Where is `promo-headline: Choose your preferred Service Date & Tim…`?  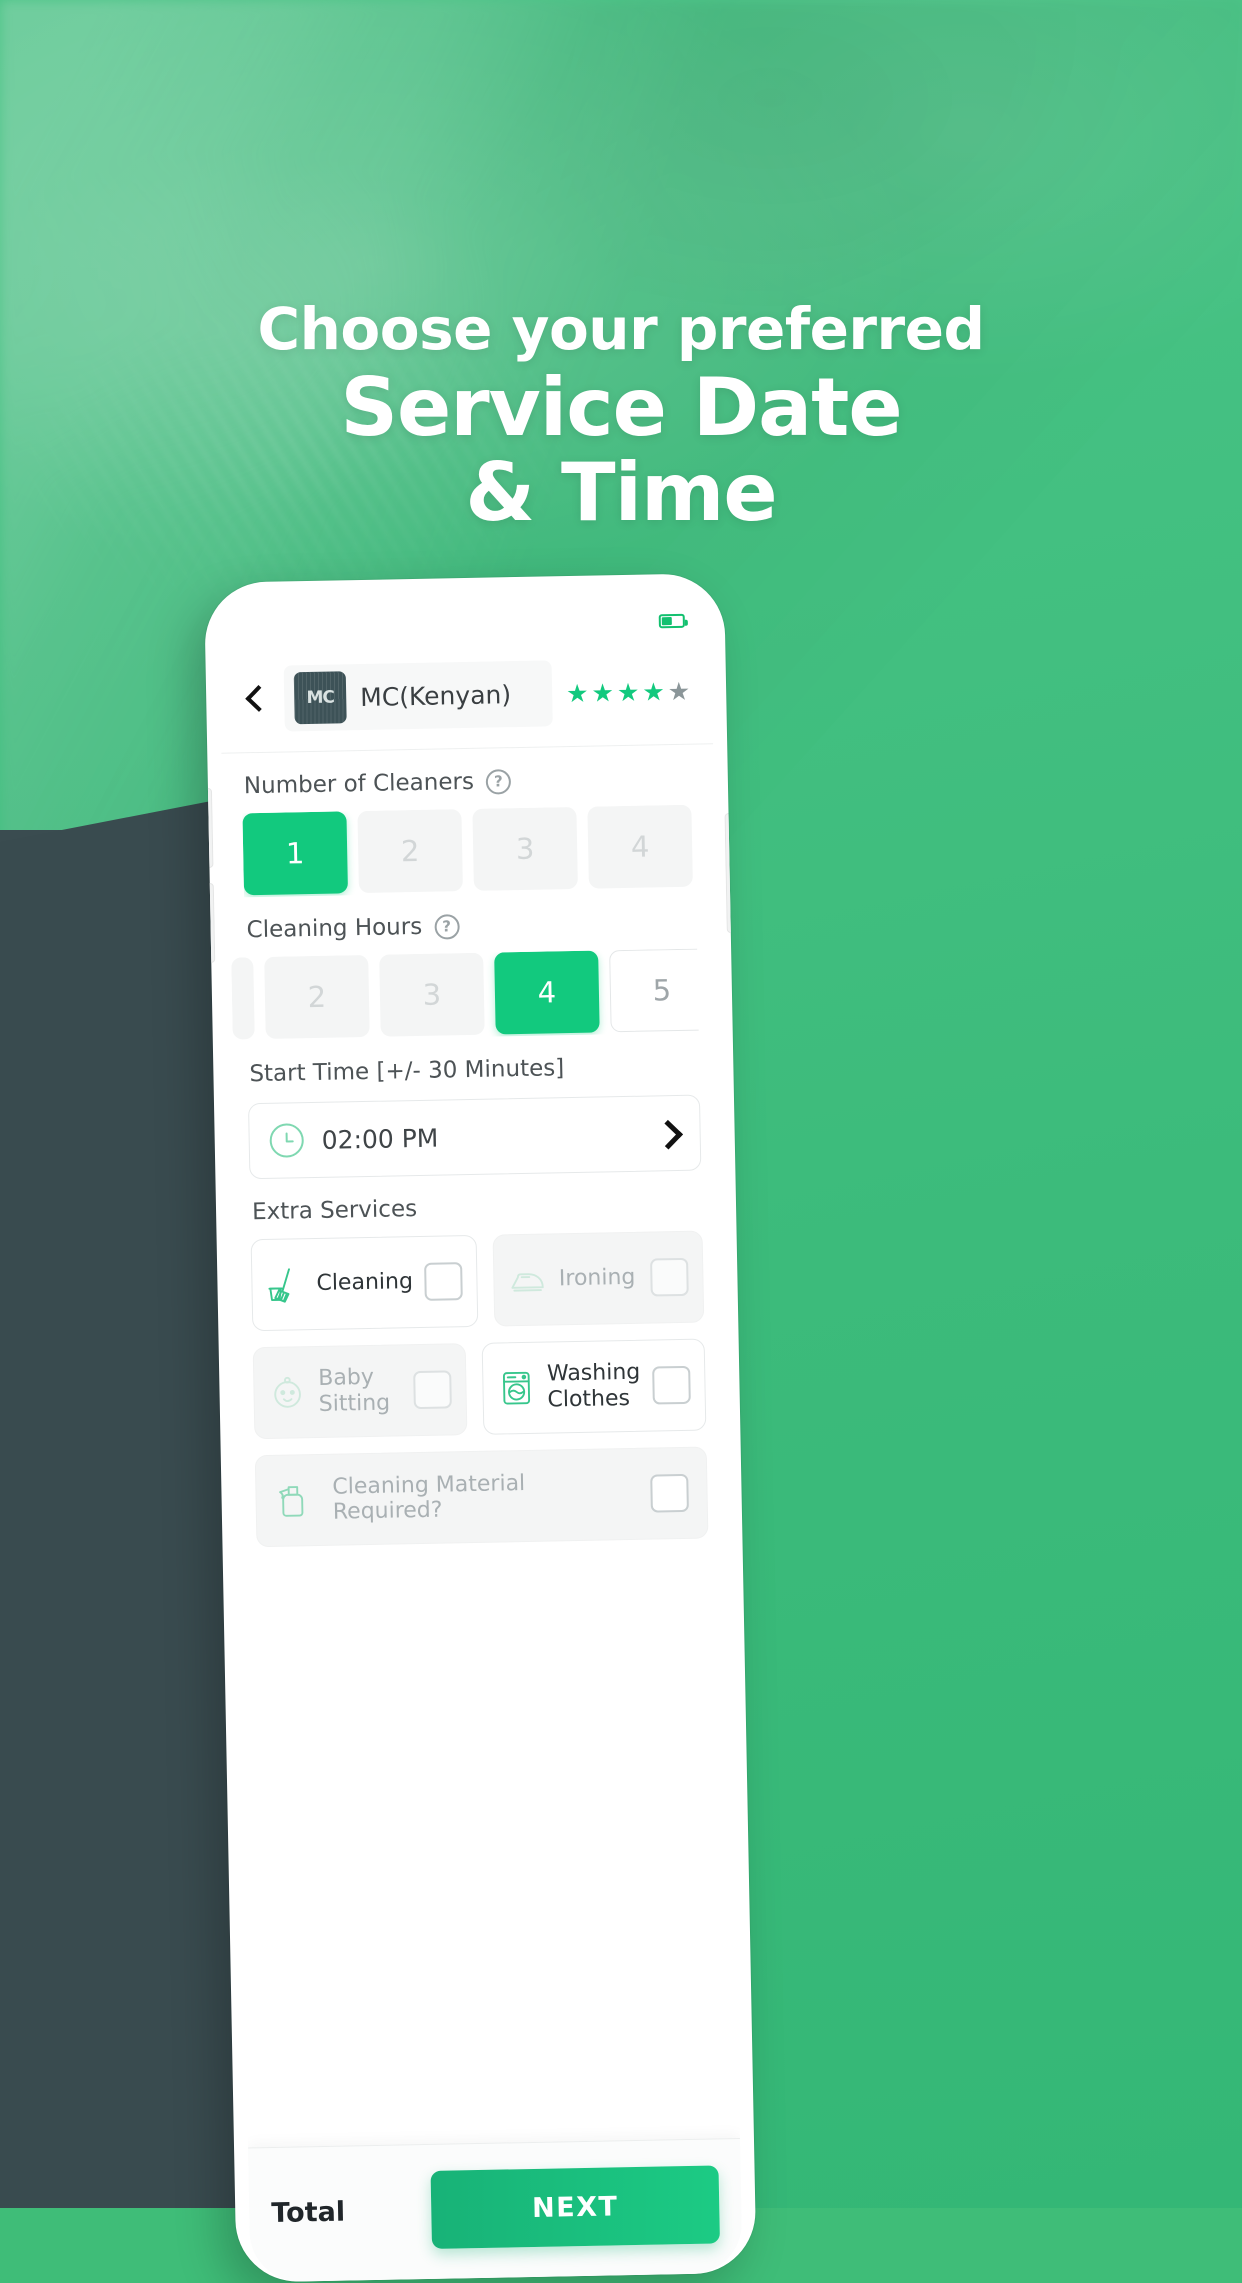
promo-headline: Choose your preferred Service Date & Tim… is located at coordinates (621, 418).